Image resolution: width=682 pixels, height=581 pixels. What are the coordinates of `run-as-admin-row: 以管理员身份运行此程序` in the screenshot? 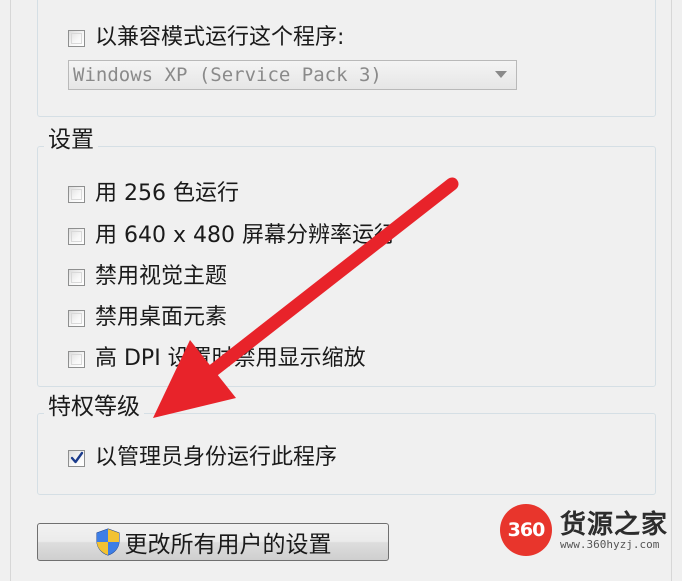 It's located at (202, 458).